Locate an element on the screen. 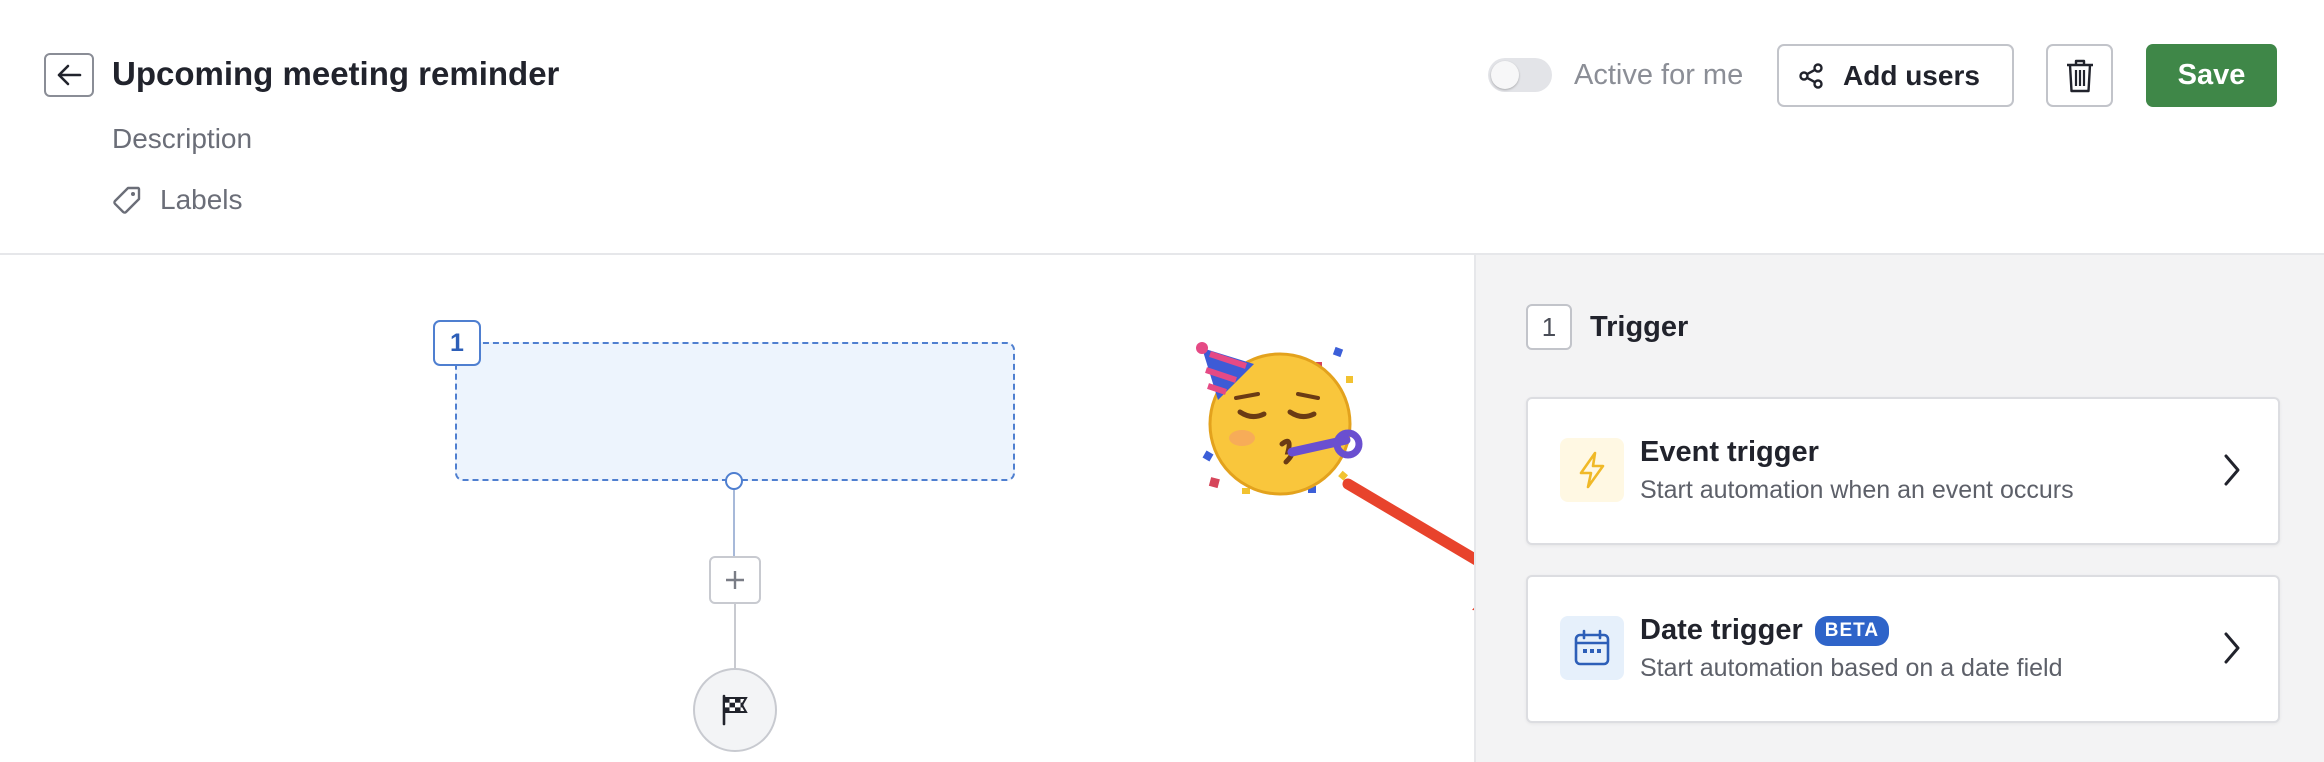 This screenshot has height=762, width=2324. calendar-icon is located at coordinates (1592, 647).